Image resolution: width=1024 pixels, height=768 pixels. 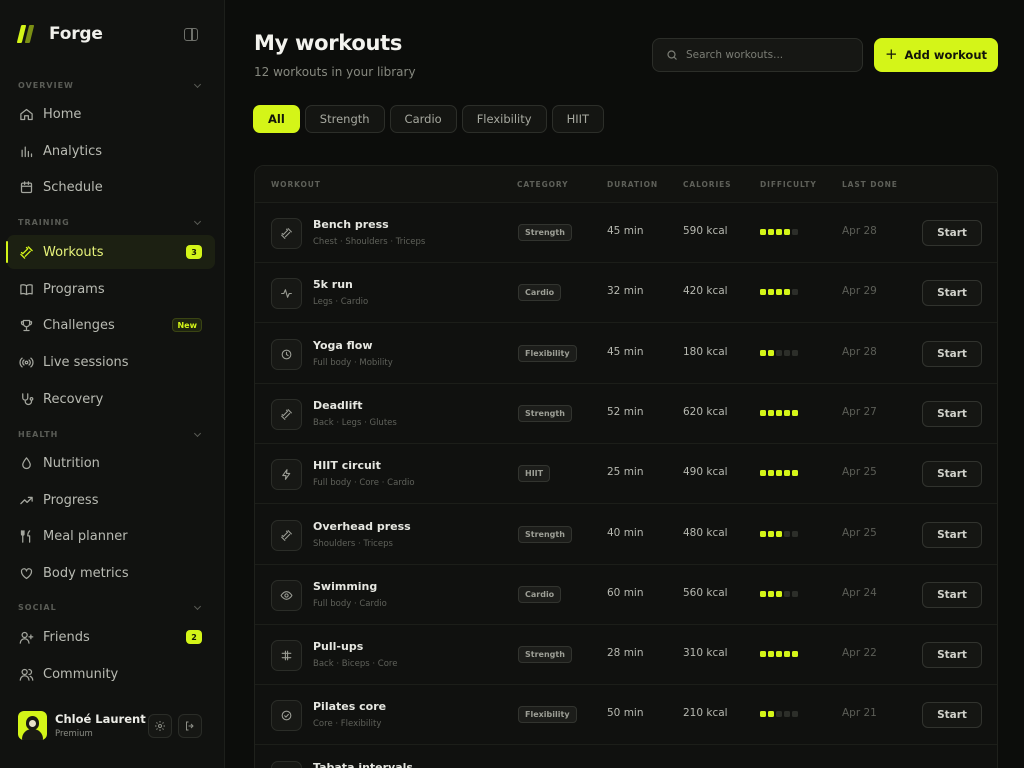 I want to click on workout-muscles: Legs · Cardio, so click(x=341, y=302).